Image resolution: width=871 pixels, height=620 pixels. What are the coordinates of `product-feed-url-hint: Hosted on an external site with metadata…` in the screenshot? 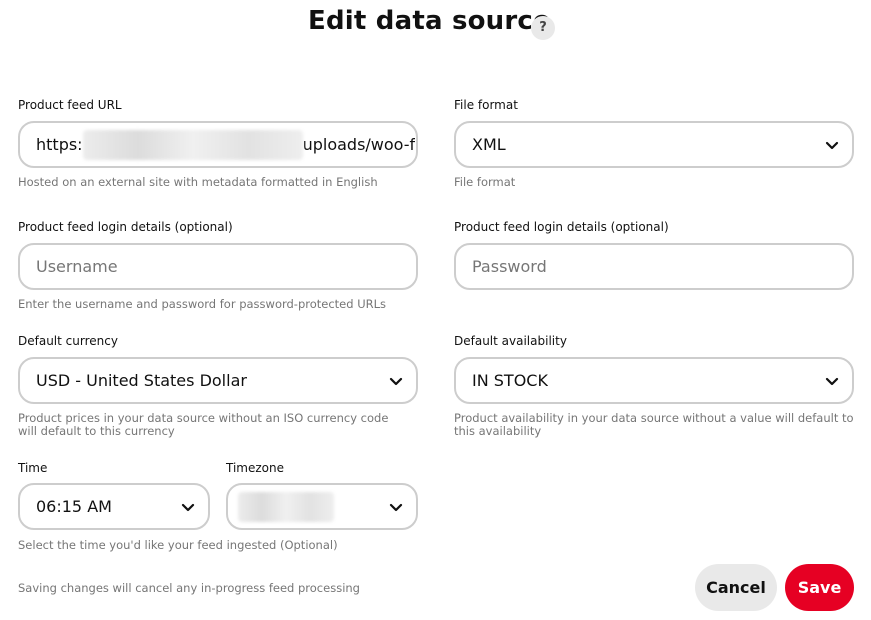 It's located at (198, 182).